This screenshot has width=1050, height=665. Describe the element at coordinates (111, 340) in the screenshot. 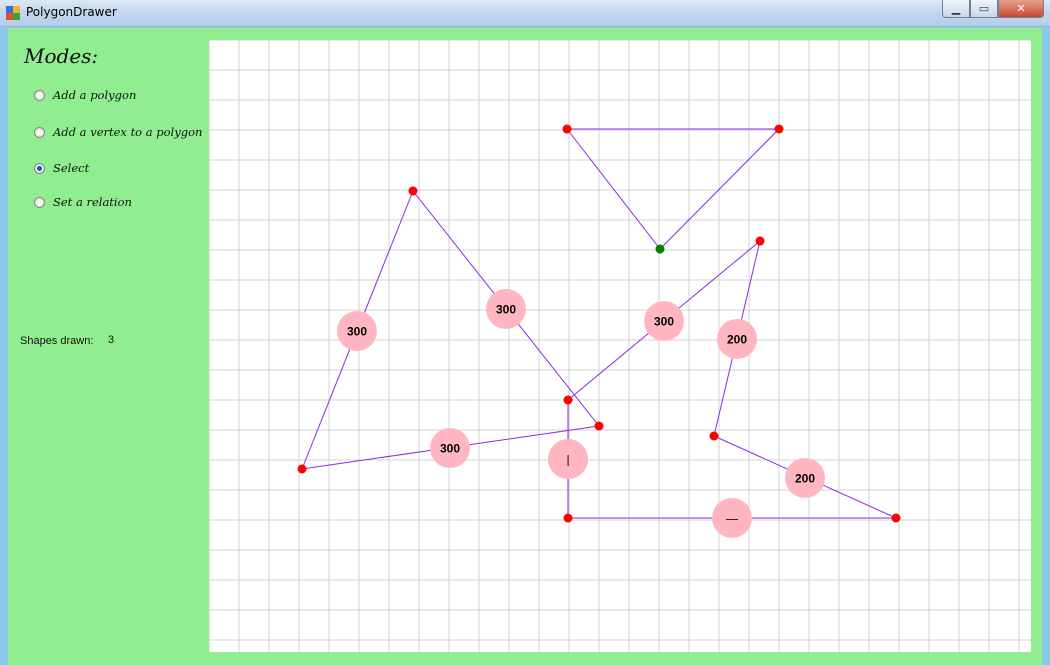

I see `shapes-drawn-count: 3` at that location.